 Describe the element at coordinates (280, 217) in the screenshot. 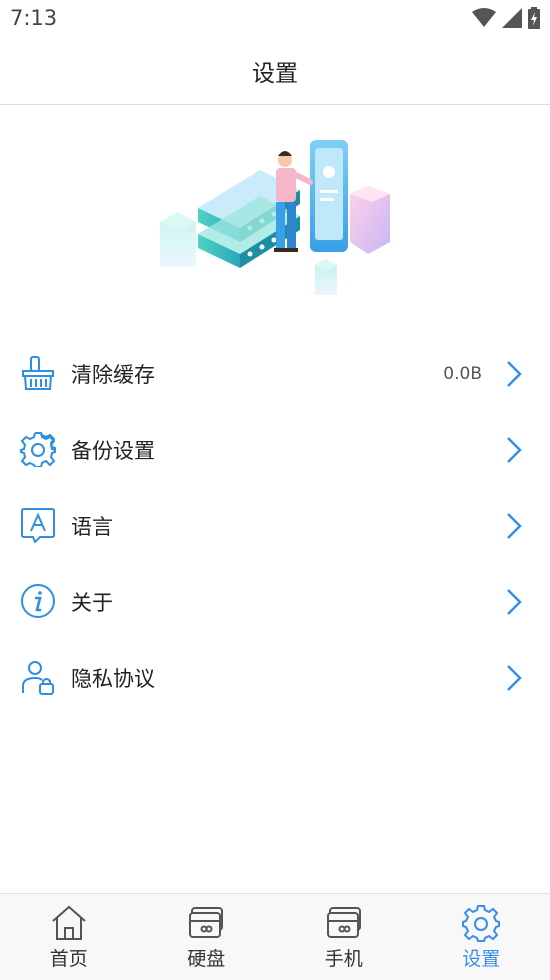

I see `hero-illustration` at that location.